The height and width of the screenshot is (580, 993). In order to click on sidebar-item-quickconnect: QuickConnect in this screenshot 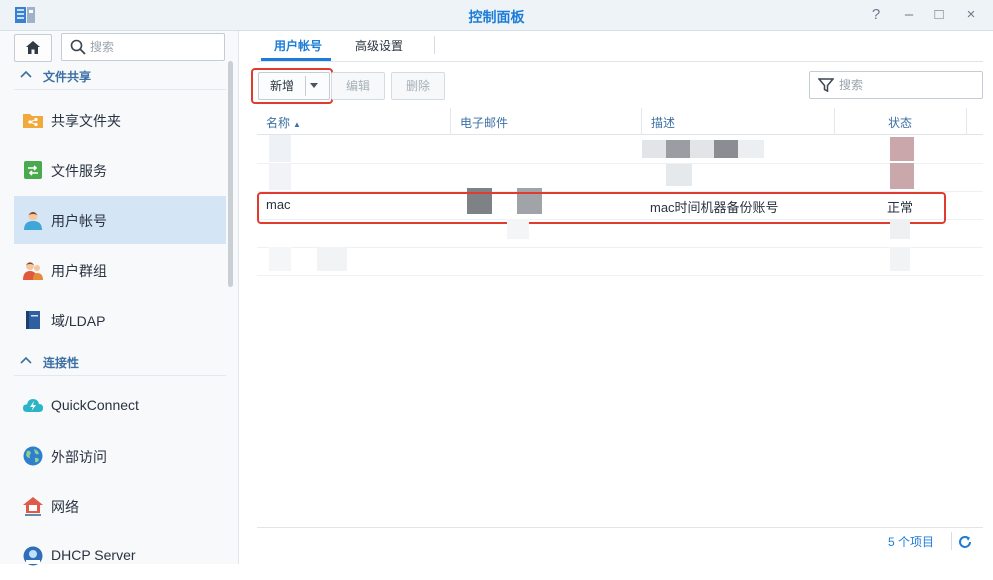, I will do `click(120, 406)`.